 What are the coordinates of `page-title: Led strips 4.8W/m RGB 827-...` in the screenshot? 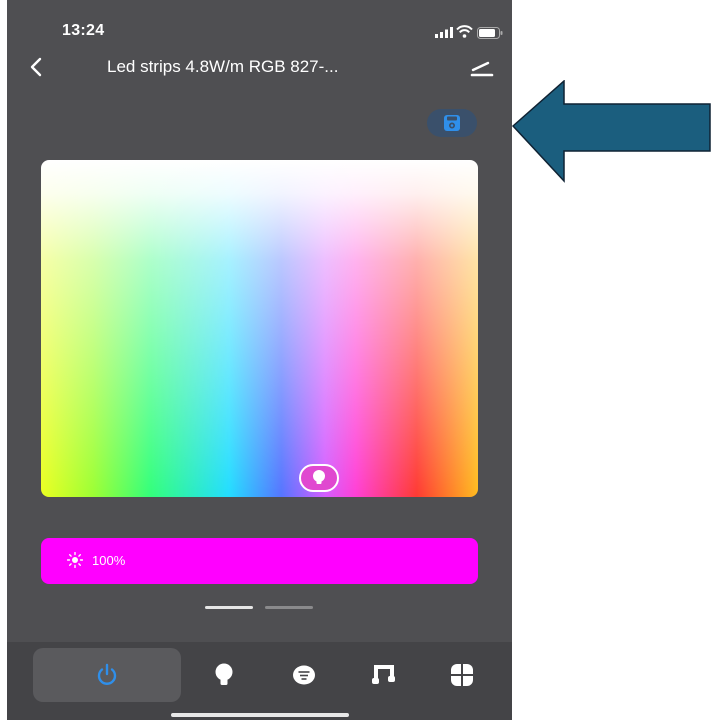 It's located at (223, 66).